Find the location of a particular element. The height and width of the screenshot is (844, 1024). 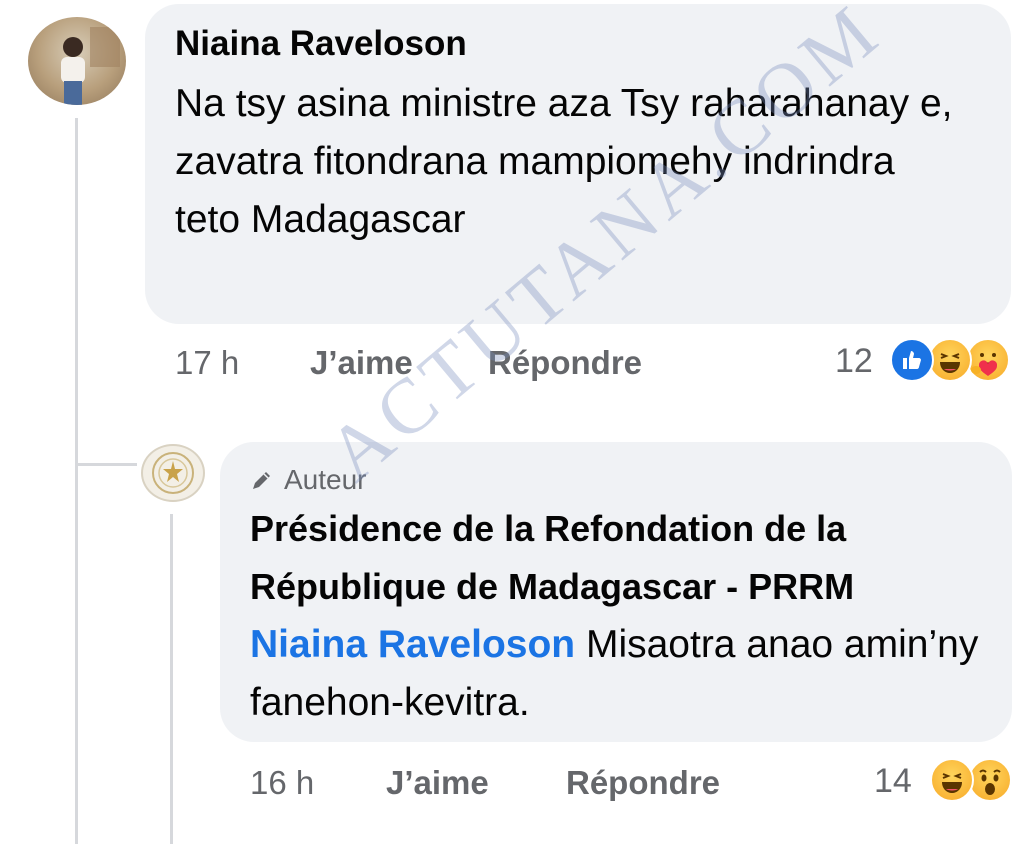

reply-like-label: J’aime is located at coordinates (437, 782).